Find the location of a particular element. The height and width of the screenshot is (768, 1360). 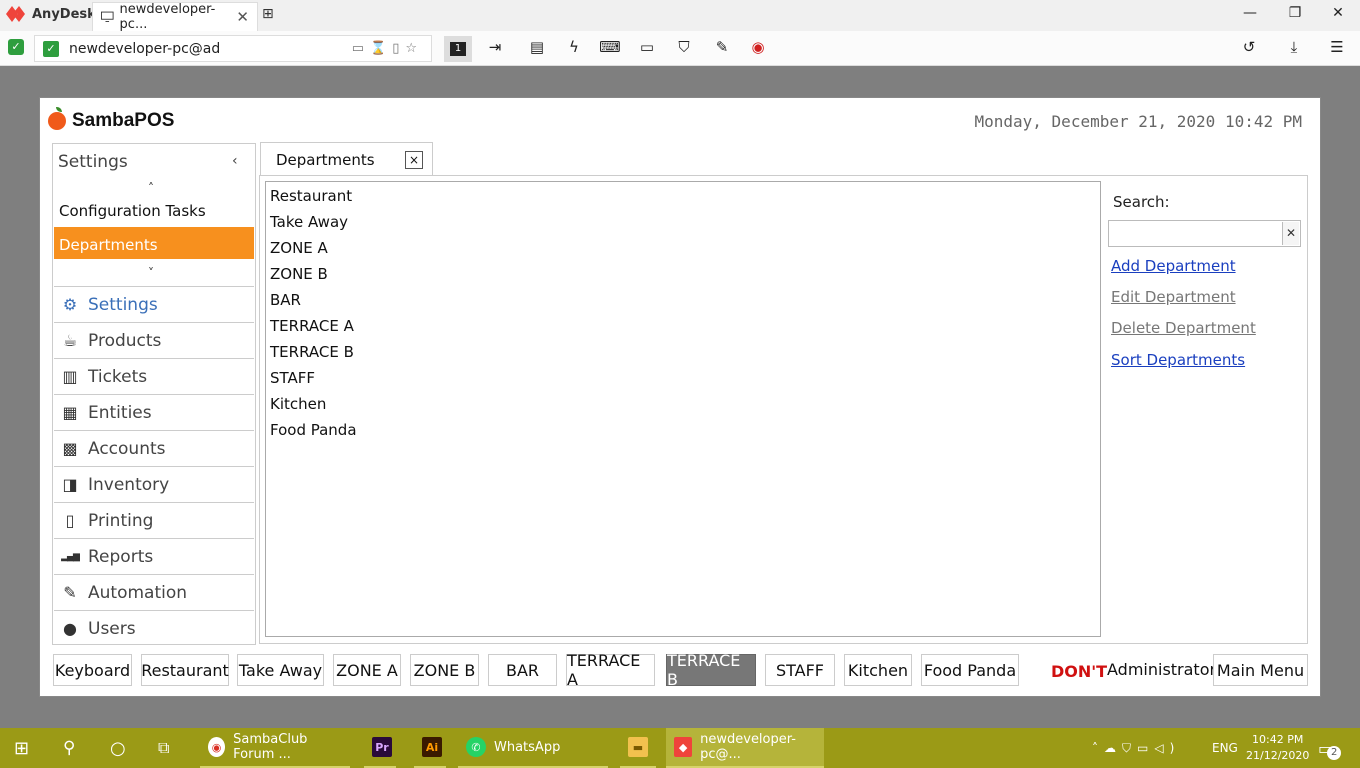

menu-icon: ☰ is located at coordinates (1337, 47).